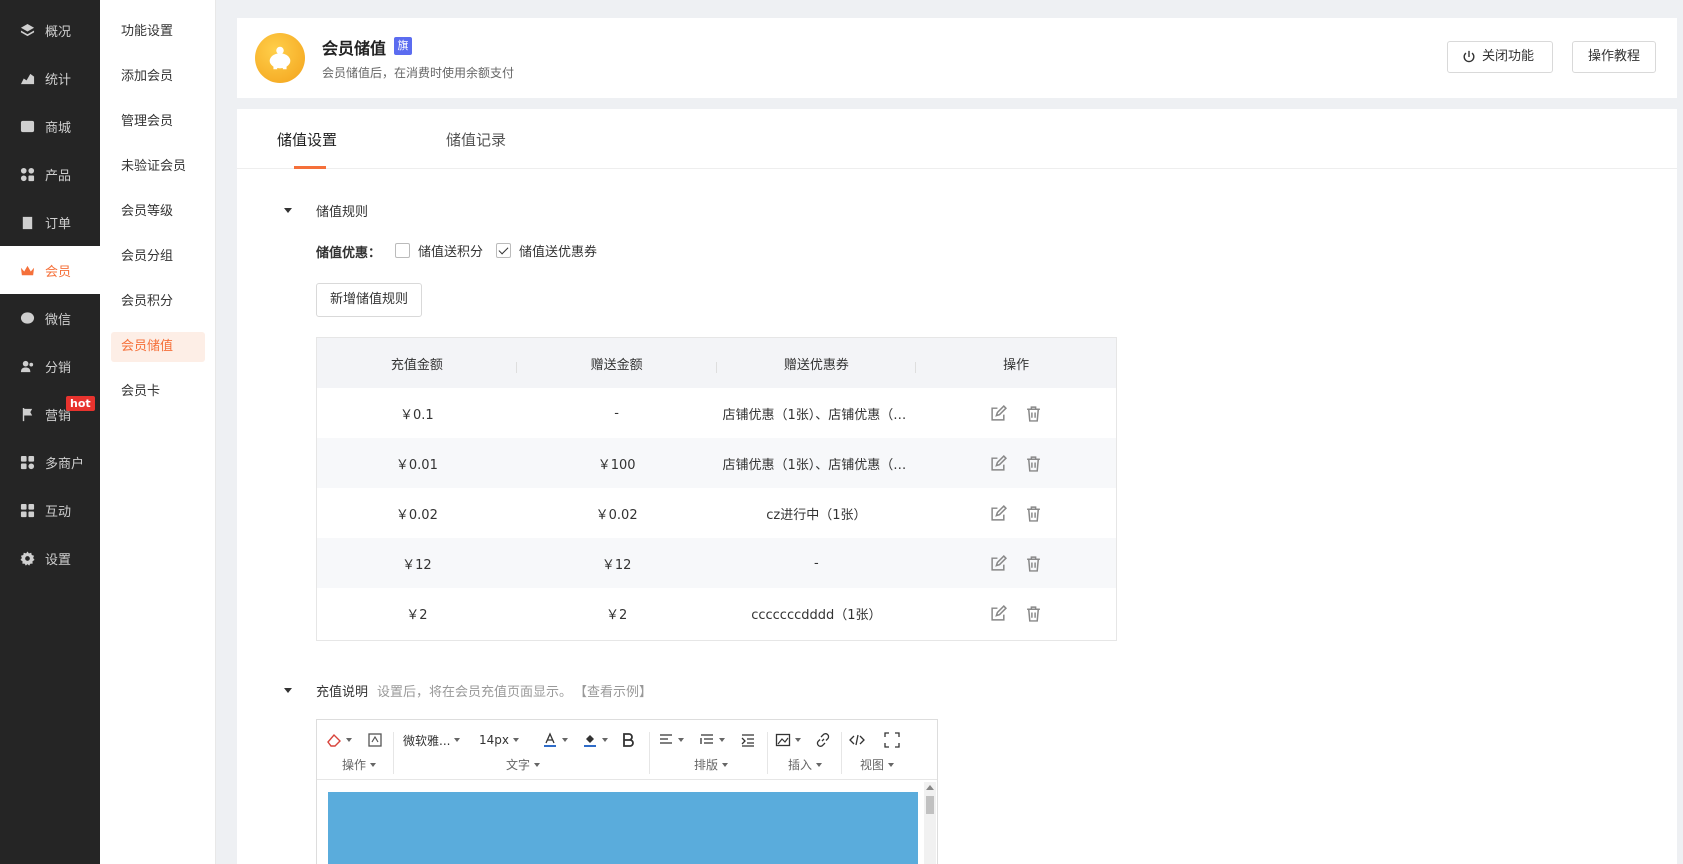 The height and width of the screenshot is (864, 1683). I want to click on font-size-select: 14px, so click(499, 740).